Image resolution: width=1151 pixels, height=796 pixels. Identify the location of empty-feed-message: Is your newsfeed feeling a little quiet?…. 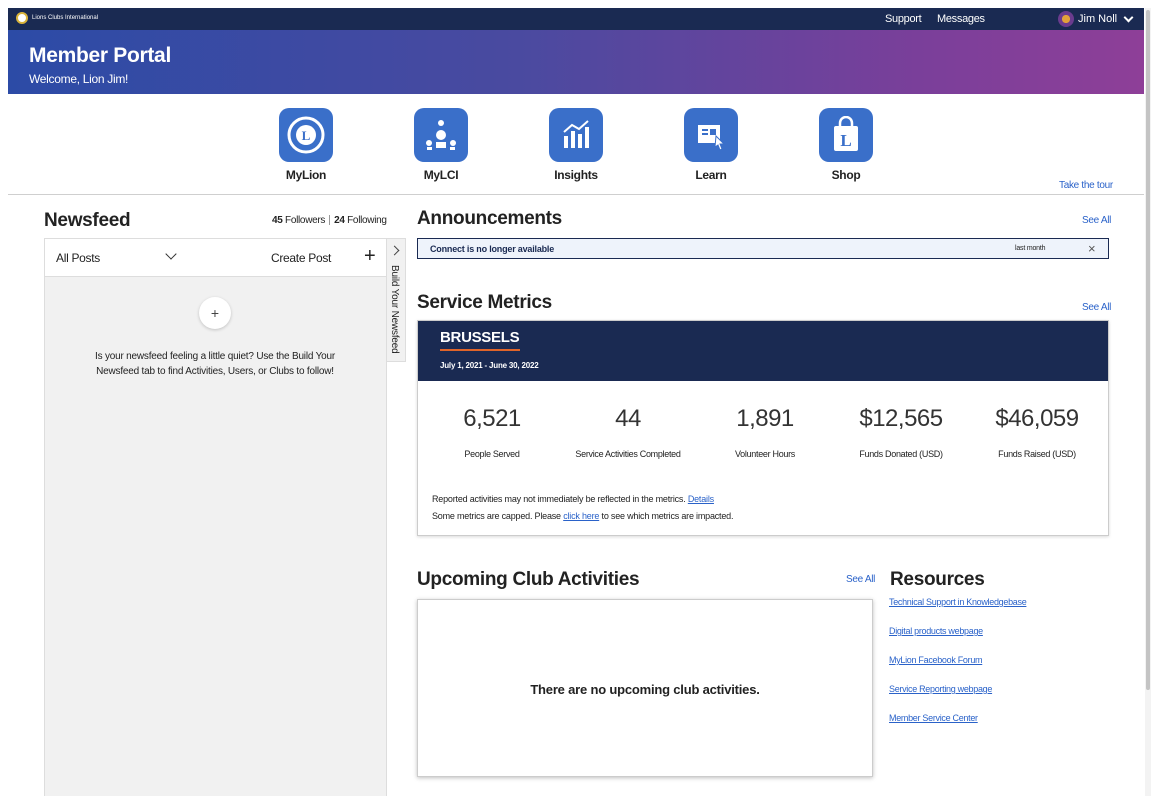
(215, 364).